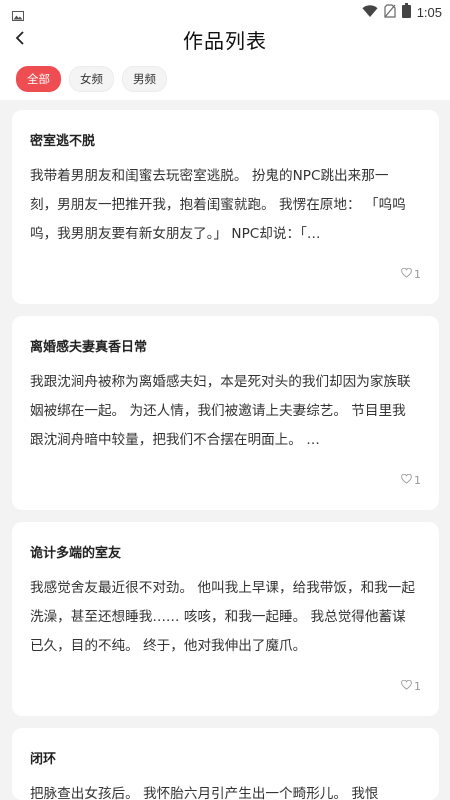 This screenshot has width=450, height=800. I want to click on header: 作品列表, so click(225, 41).